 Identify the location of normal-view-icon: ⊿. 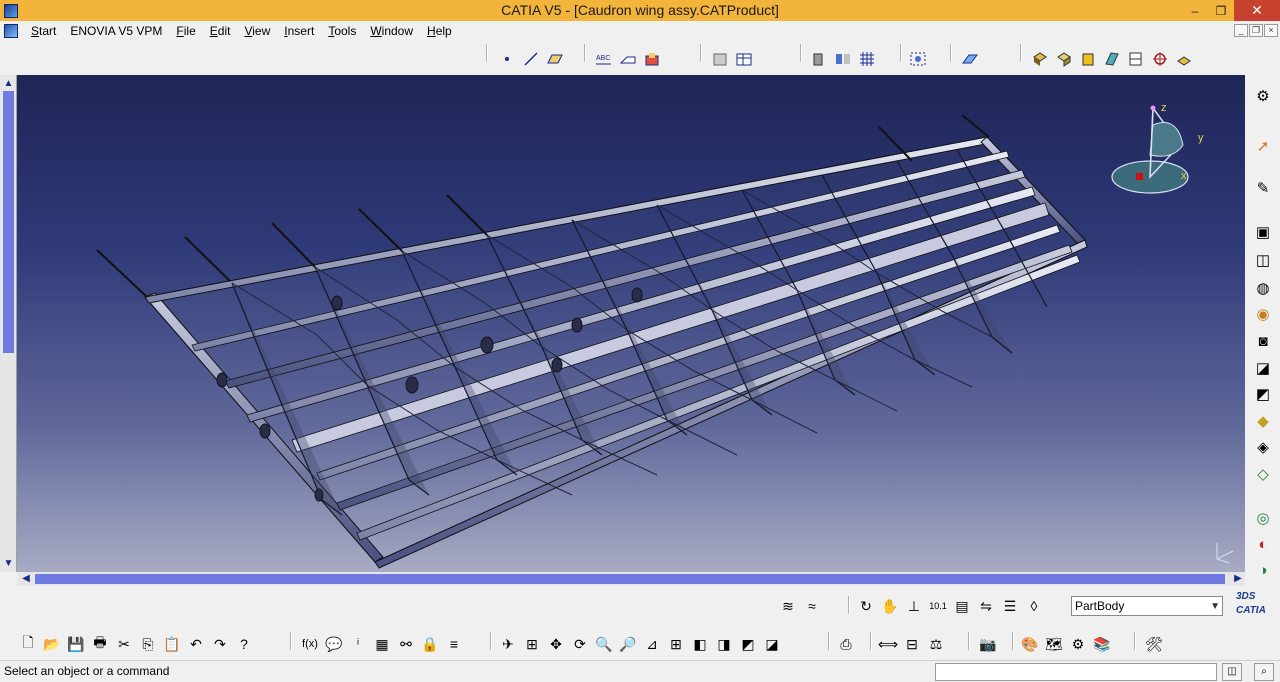
(652, 644).